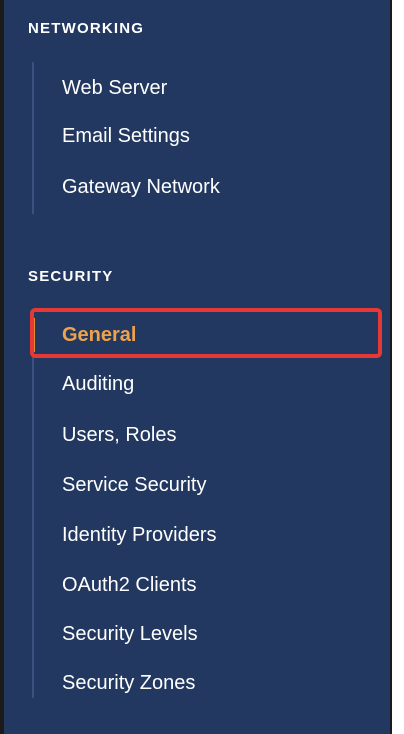 The width and height of the screenshot is (404, 734). What do you see at coordinates (205, 485) in the screenshot?
I see `sidebar-item-service-security: Service Security` at bounding box center [205, 485].